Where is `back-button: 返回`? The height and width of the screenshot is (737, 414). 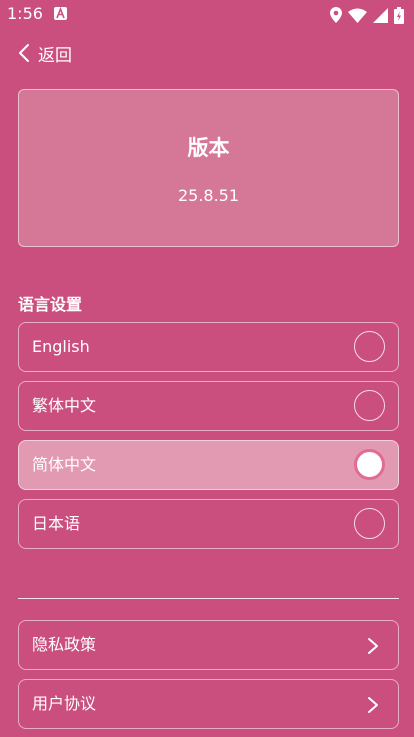 back-button: 返回 is located at coordinates (45, 53).